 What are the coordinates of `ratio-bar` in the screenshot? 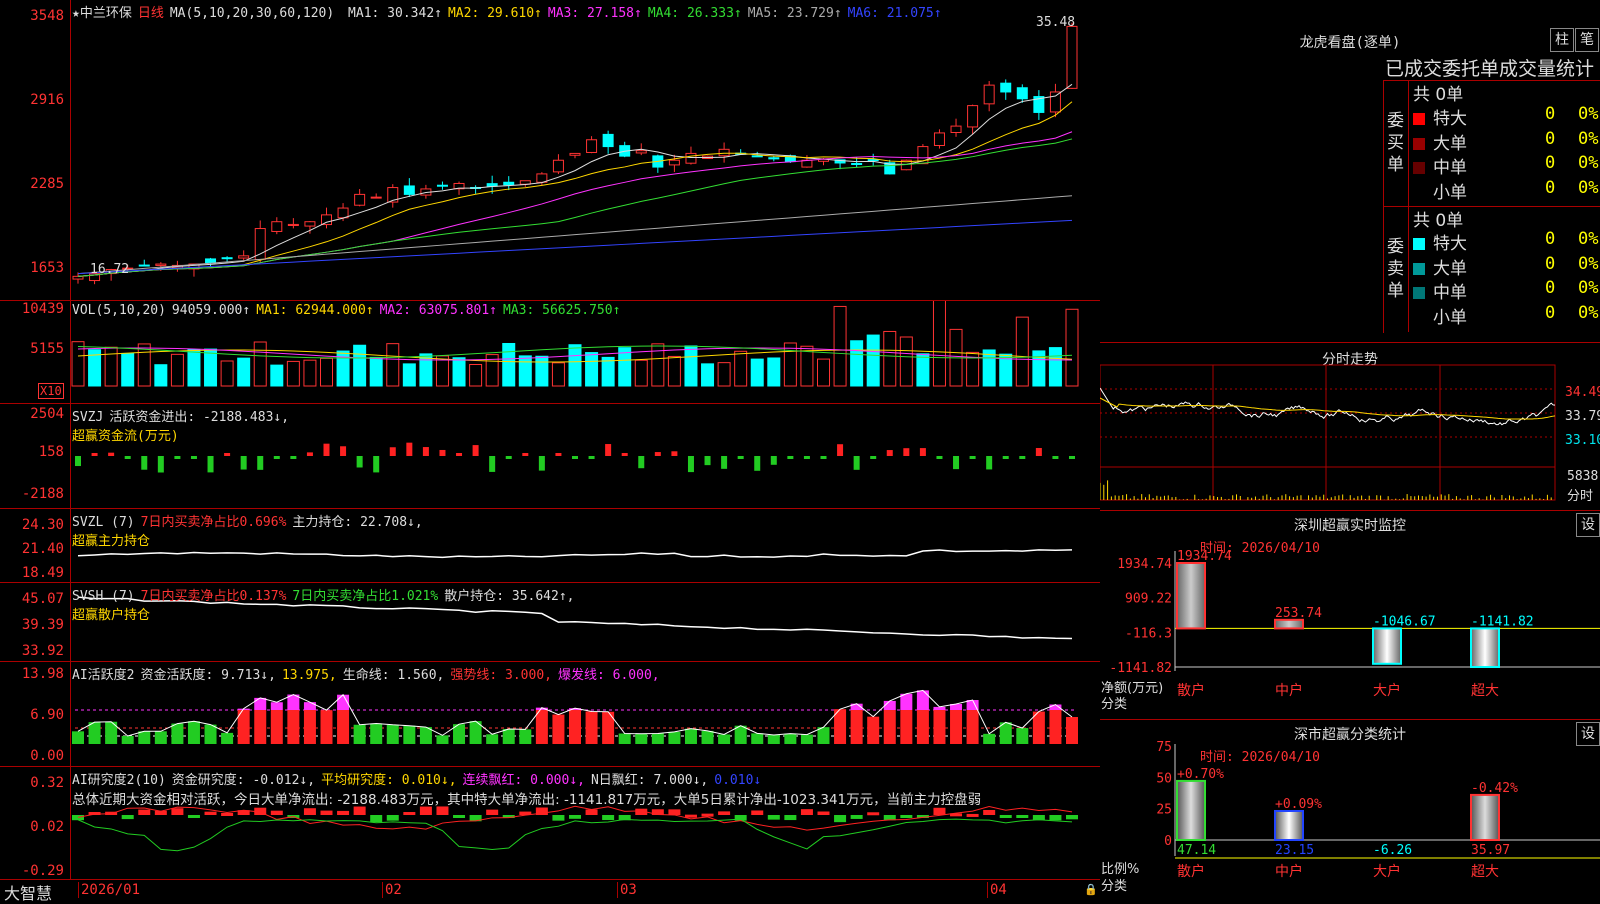 It's located at (1191, 810).